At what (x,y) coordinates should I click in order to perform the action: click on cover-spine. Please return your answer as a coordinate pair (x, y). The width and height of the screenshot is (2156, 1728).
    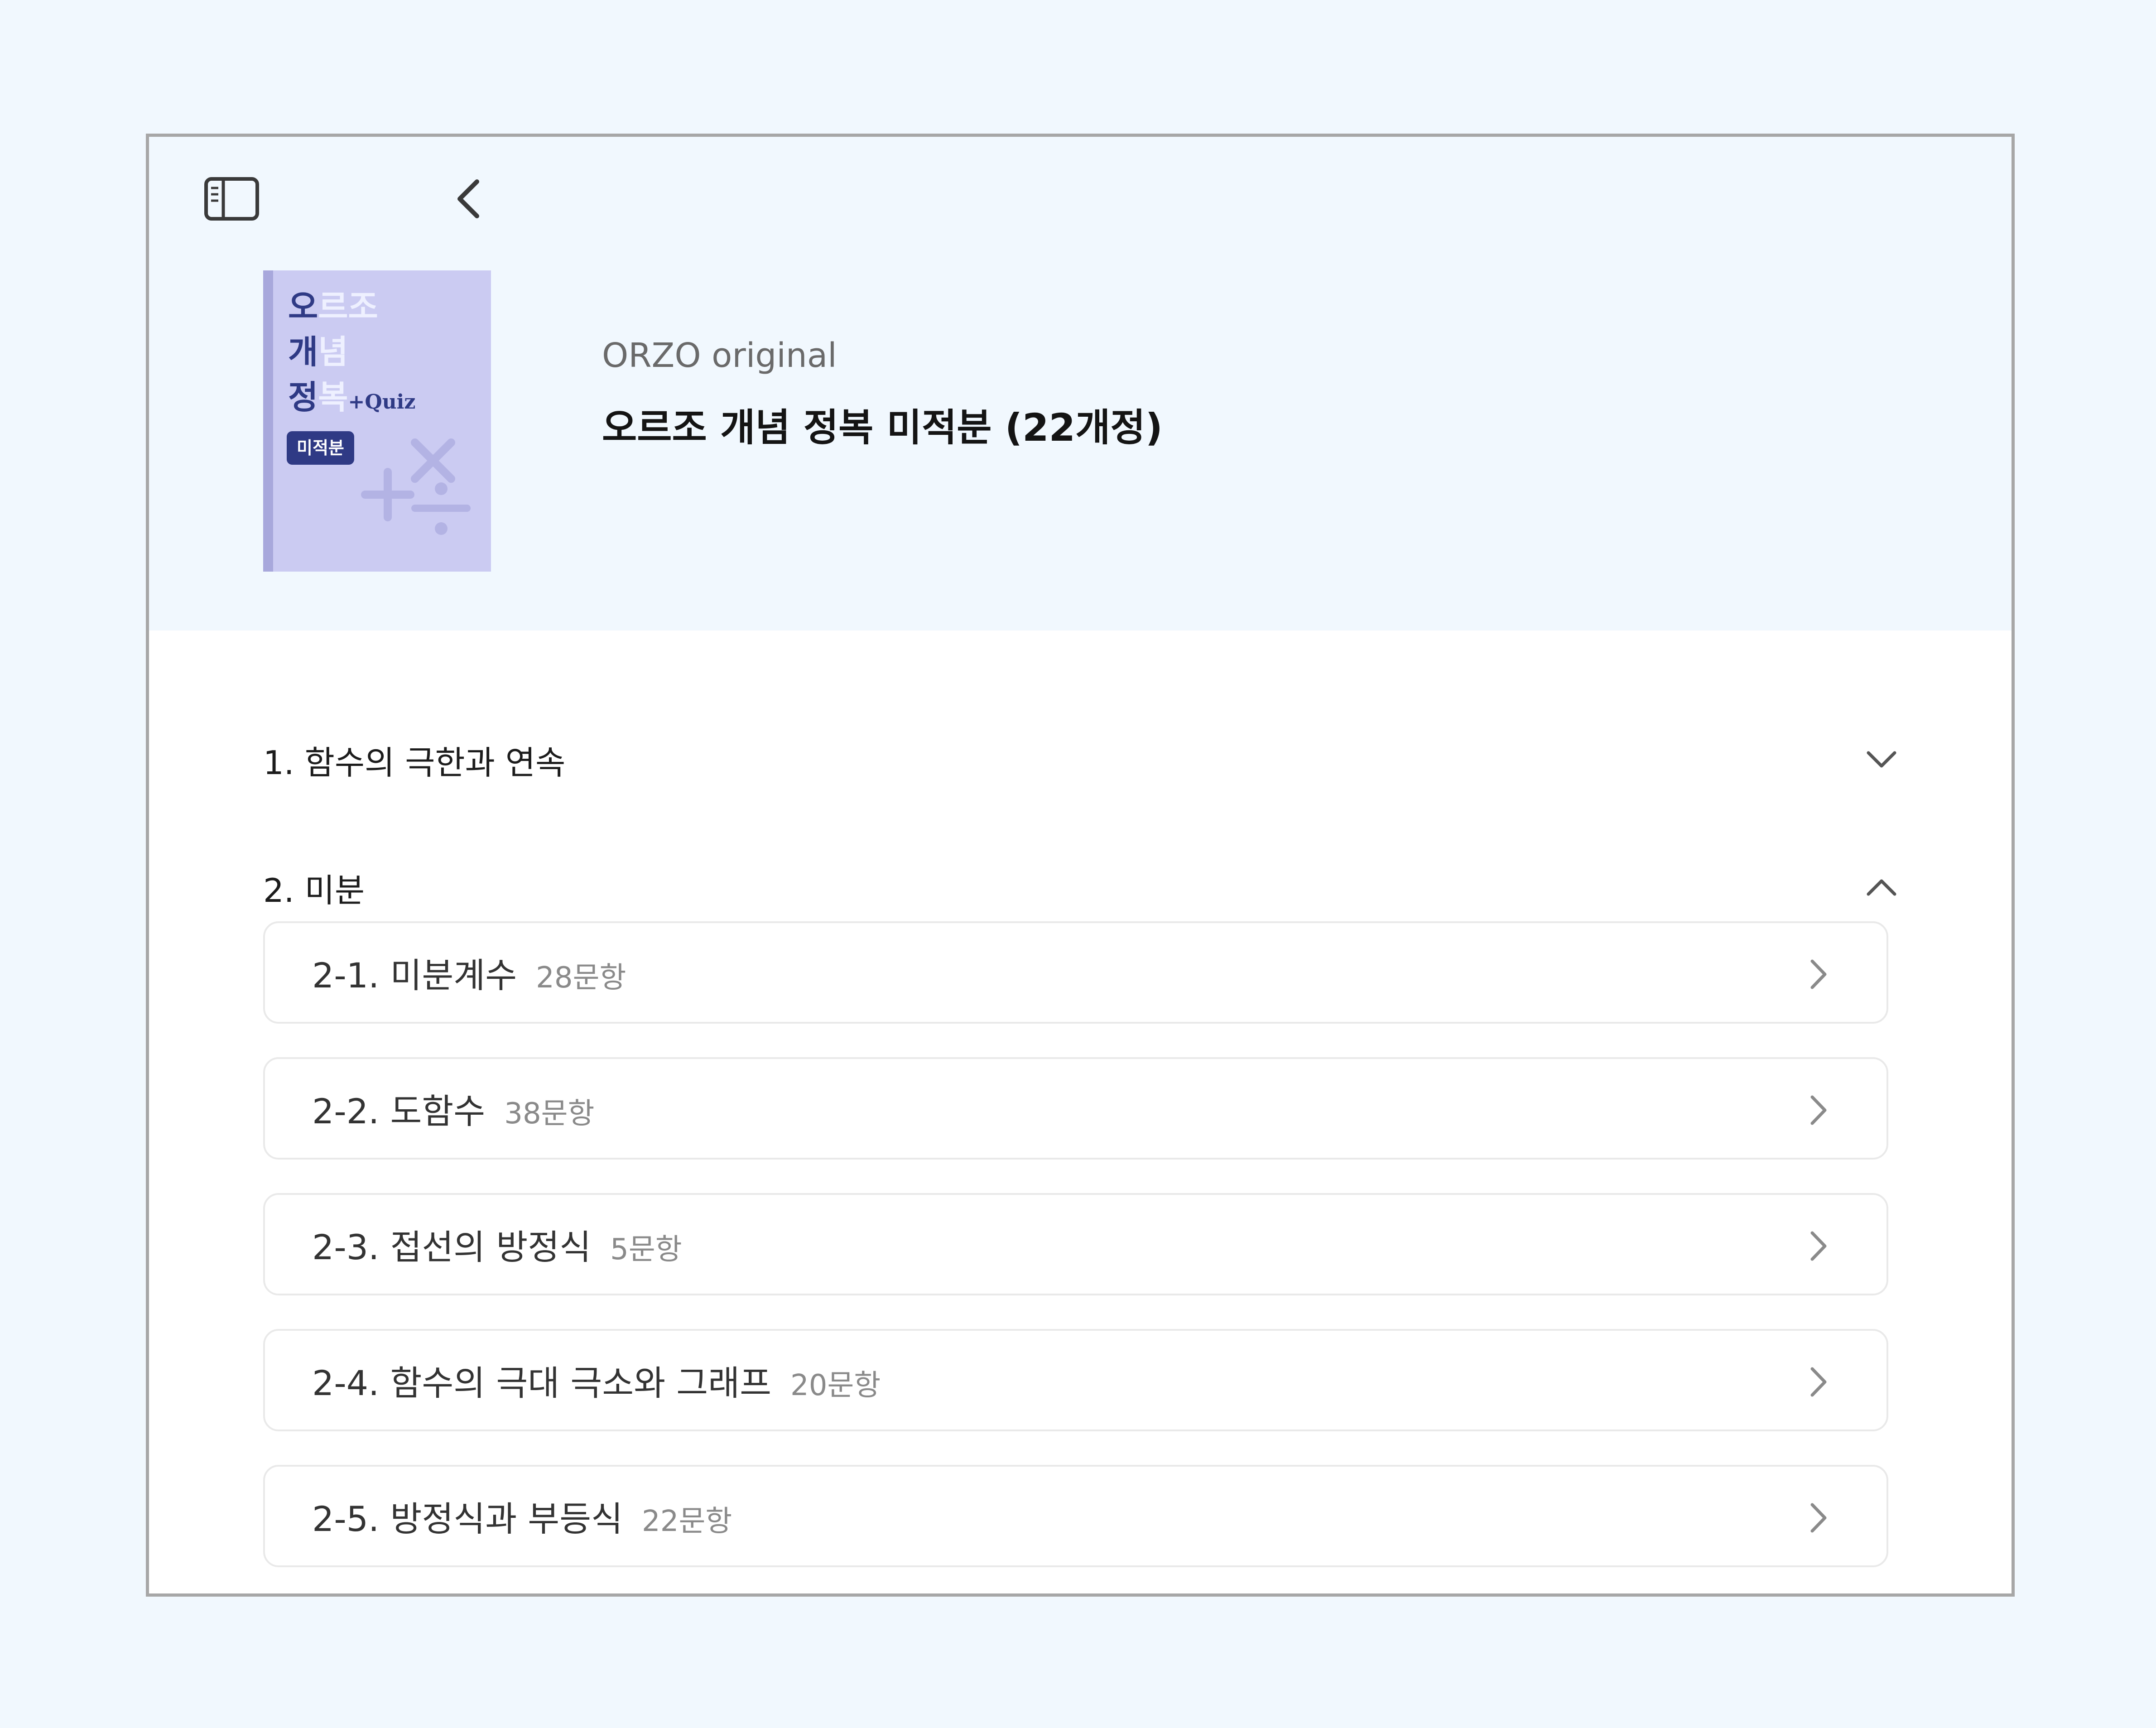
    Looking at the image, I should click on (268, 421).